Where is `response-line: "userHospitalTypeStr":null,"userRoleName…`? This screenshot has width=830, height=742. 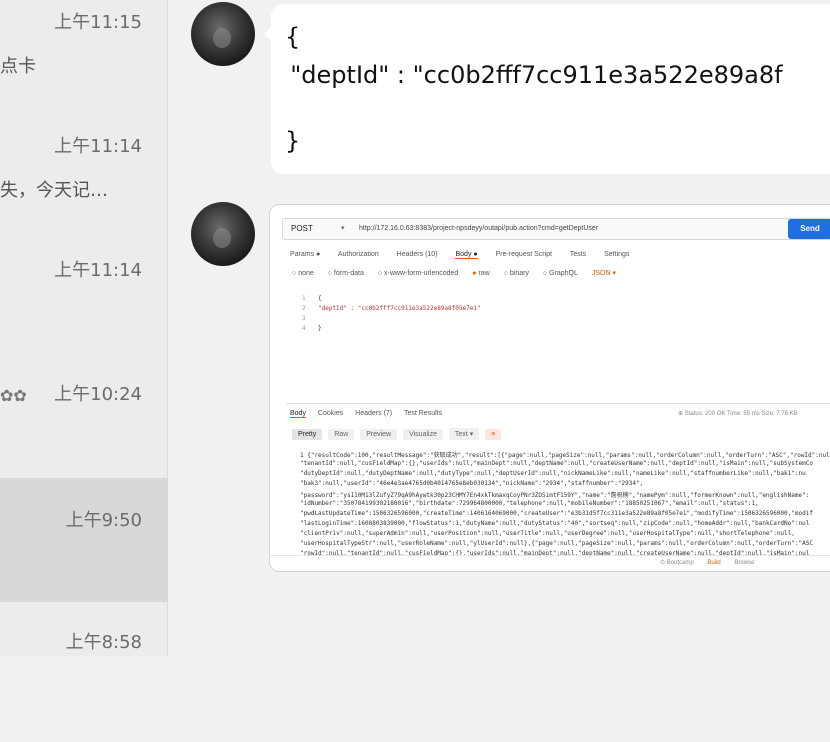
response-line: "userHospitalTypeStr":null,"userRoleName… is located at coordinates (556, 543).